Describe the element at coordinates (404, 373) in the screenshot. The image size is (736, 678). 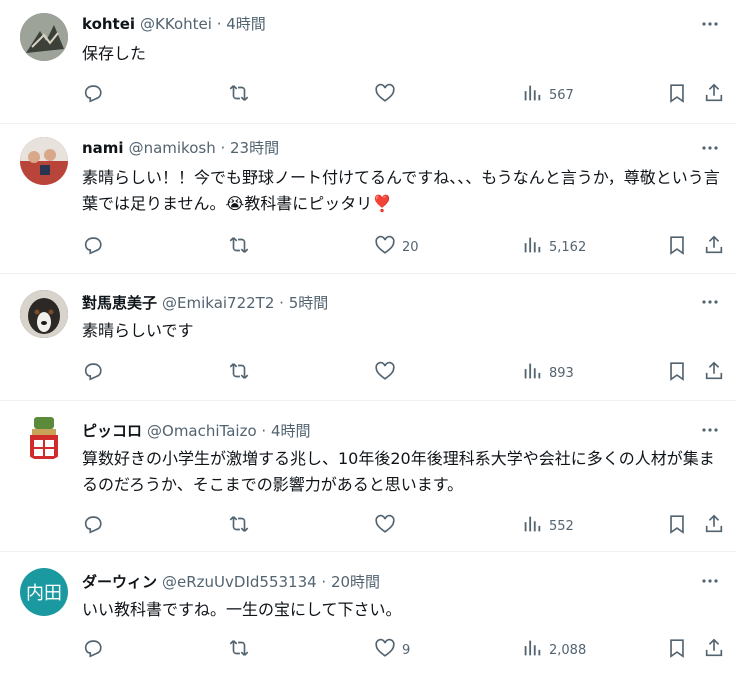
I see `action-bar: 893` at that location.